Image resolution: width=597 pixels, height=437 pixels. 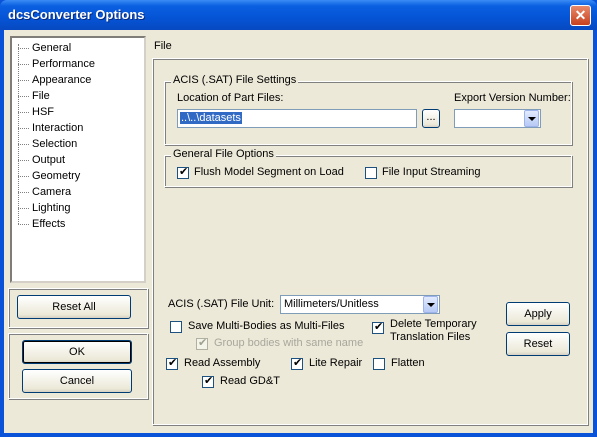 I want to click on group-bodies-label: Group bodies with same name, so click(x=289, y=343).